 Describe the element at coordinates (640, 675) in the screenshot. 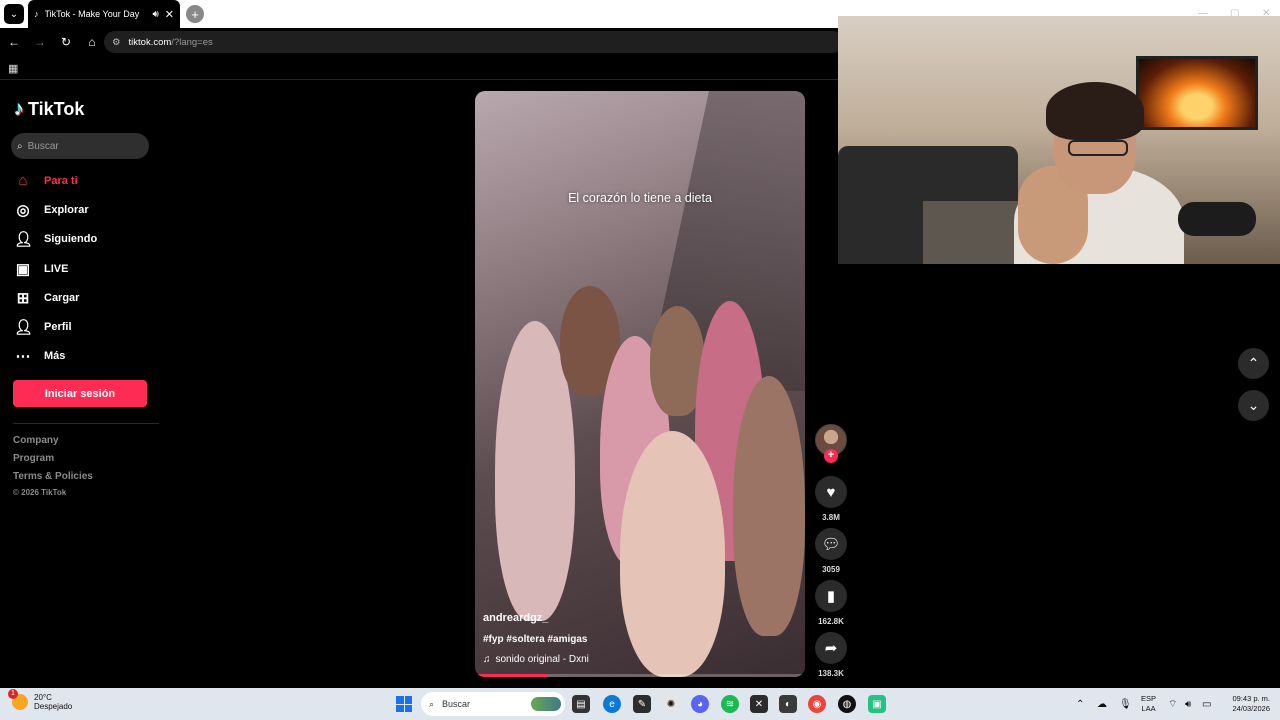

I see `video-progress-bar` at that location.